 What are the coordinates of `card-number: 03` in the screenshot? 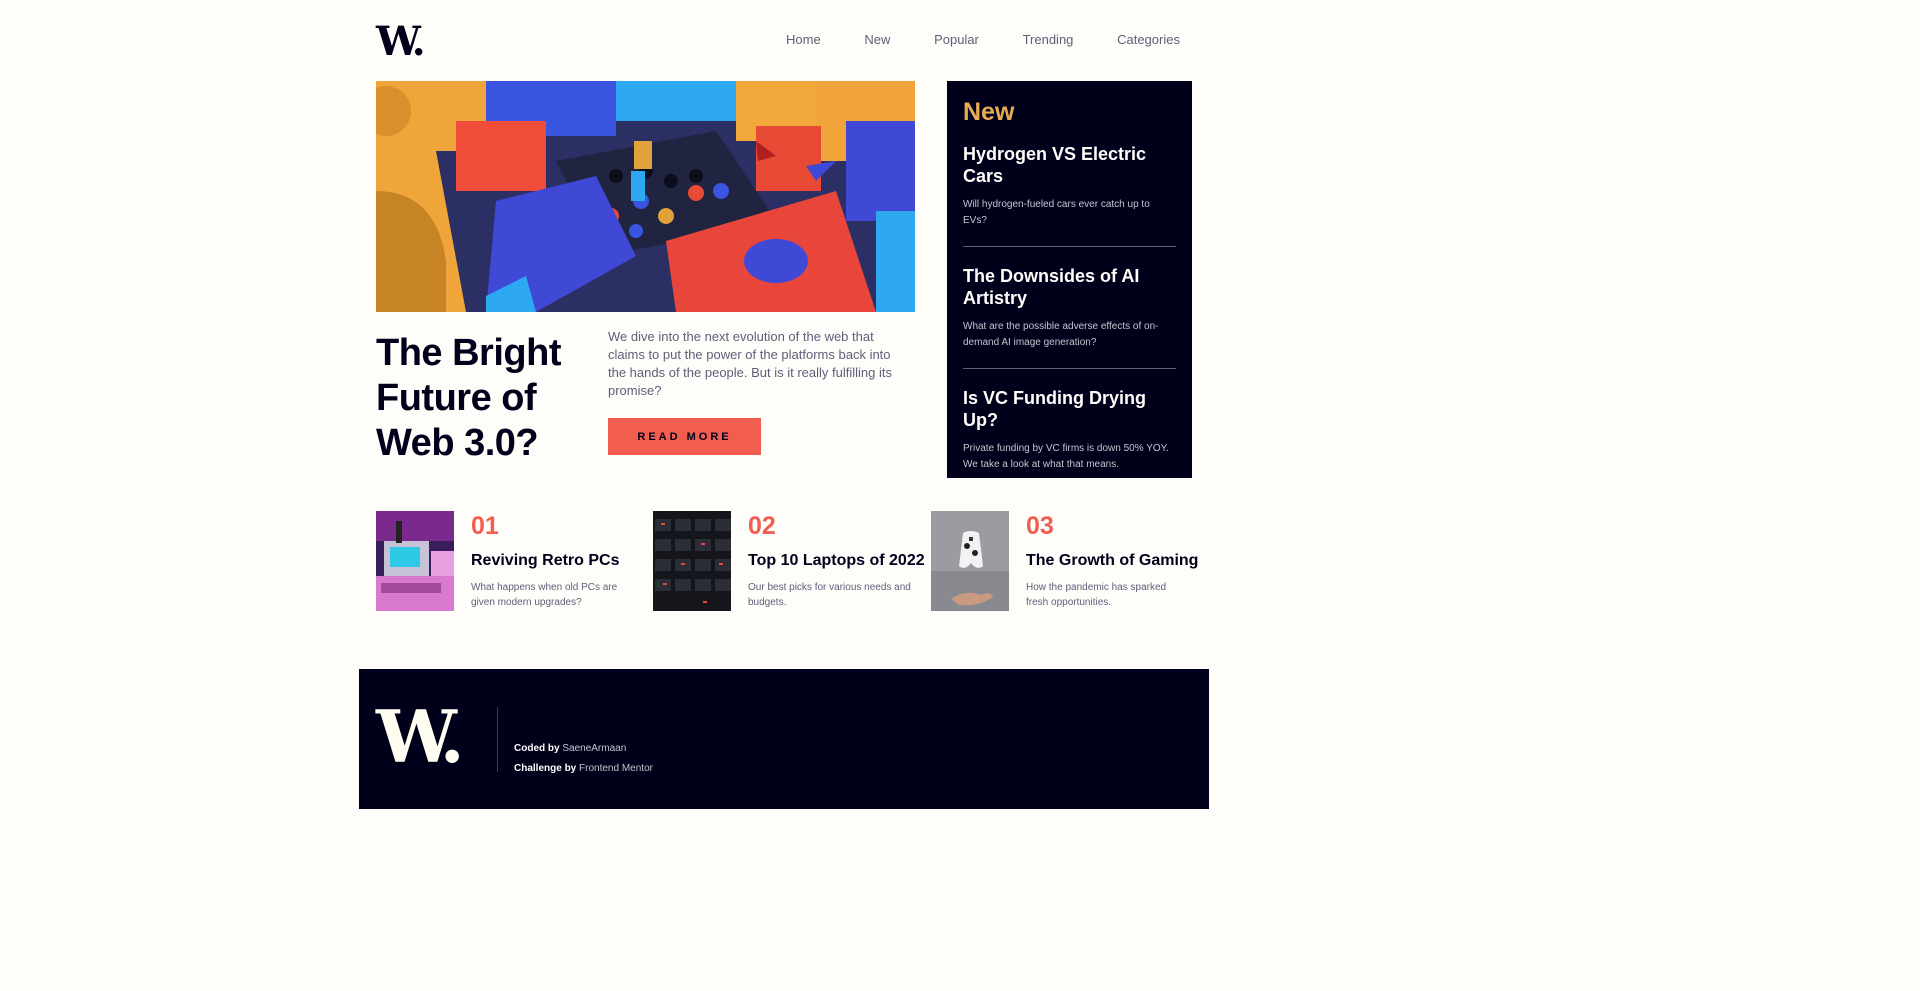 It's located at (1040, 526).